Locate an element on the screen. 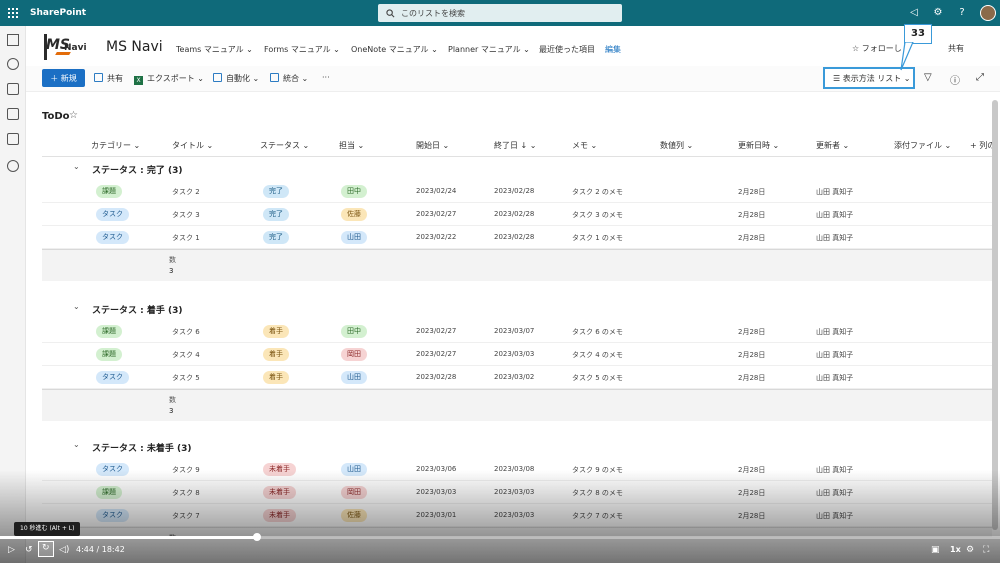 The image size is (1000, 563). automate-icon is located at coordinates (217, 77).